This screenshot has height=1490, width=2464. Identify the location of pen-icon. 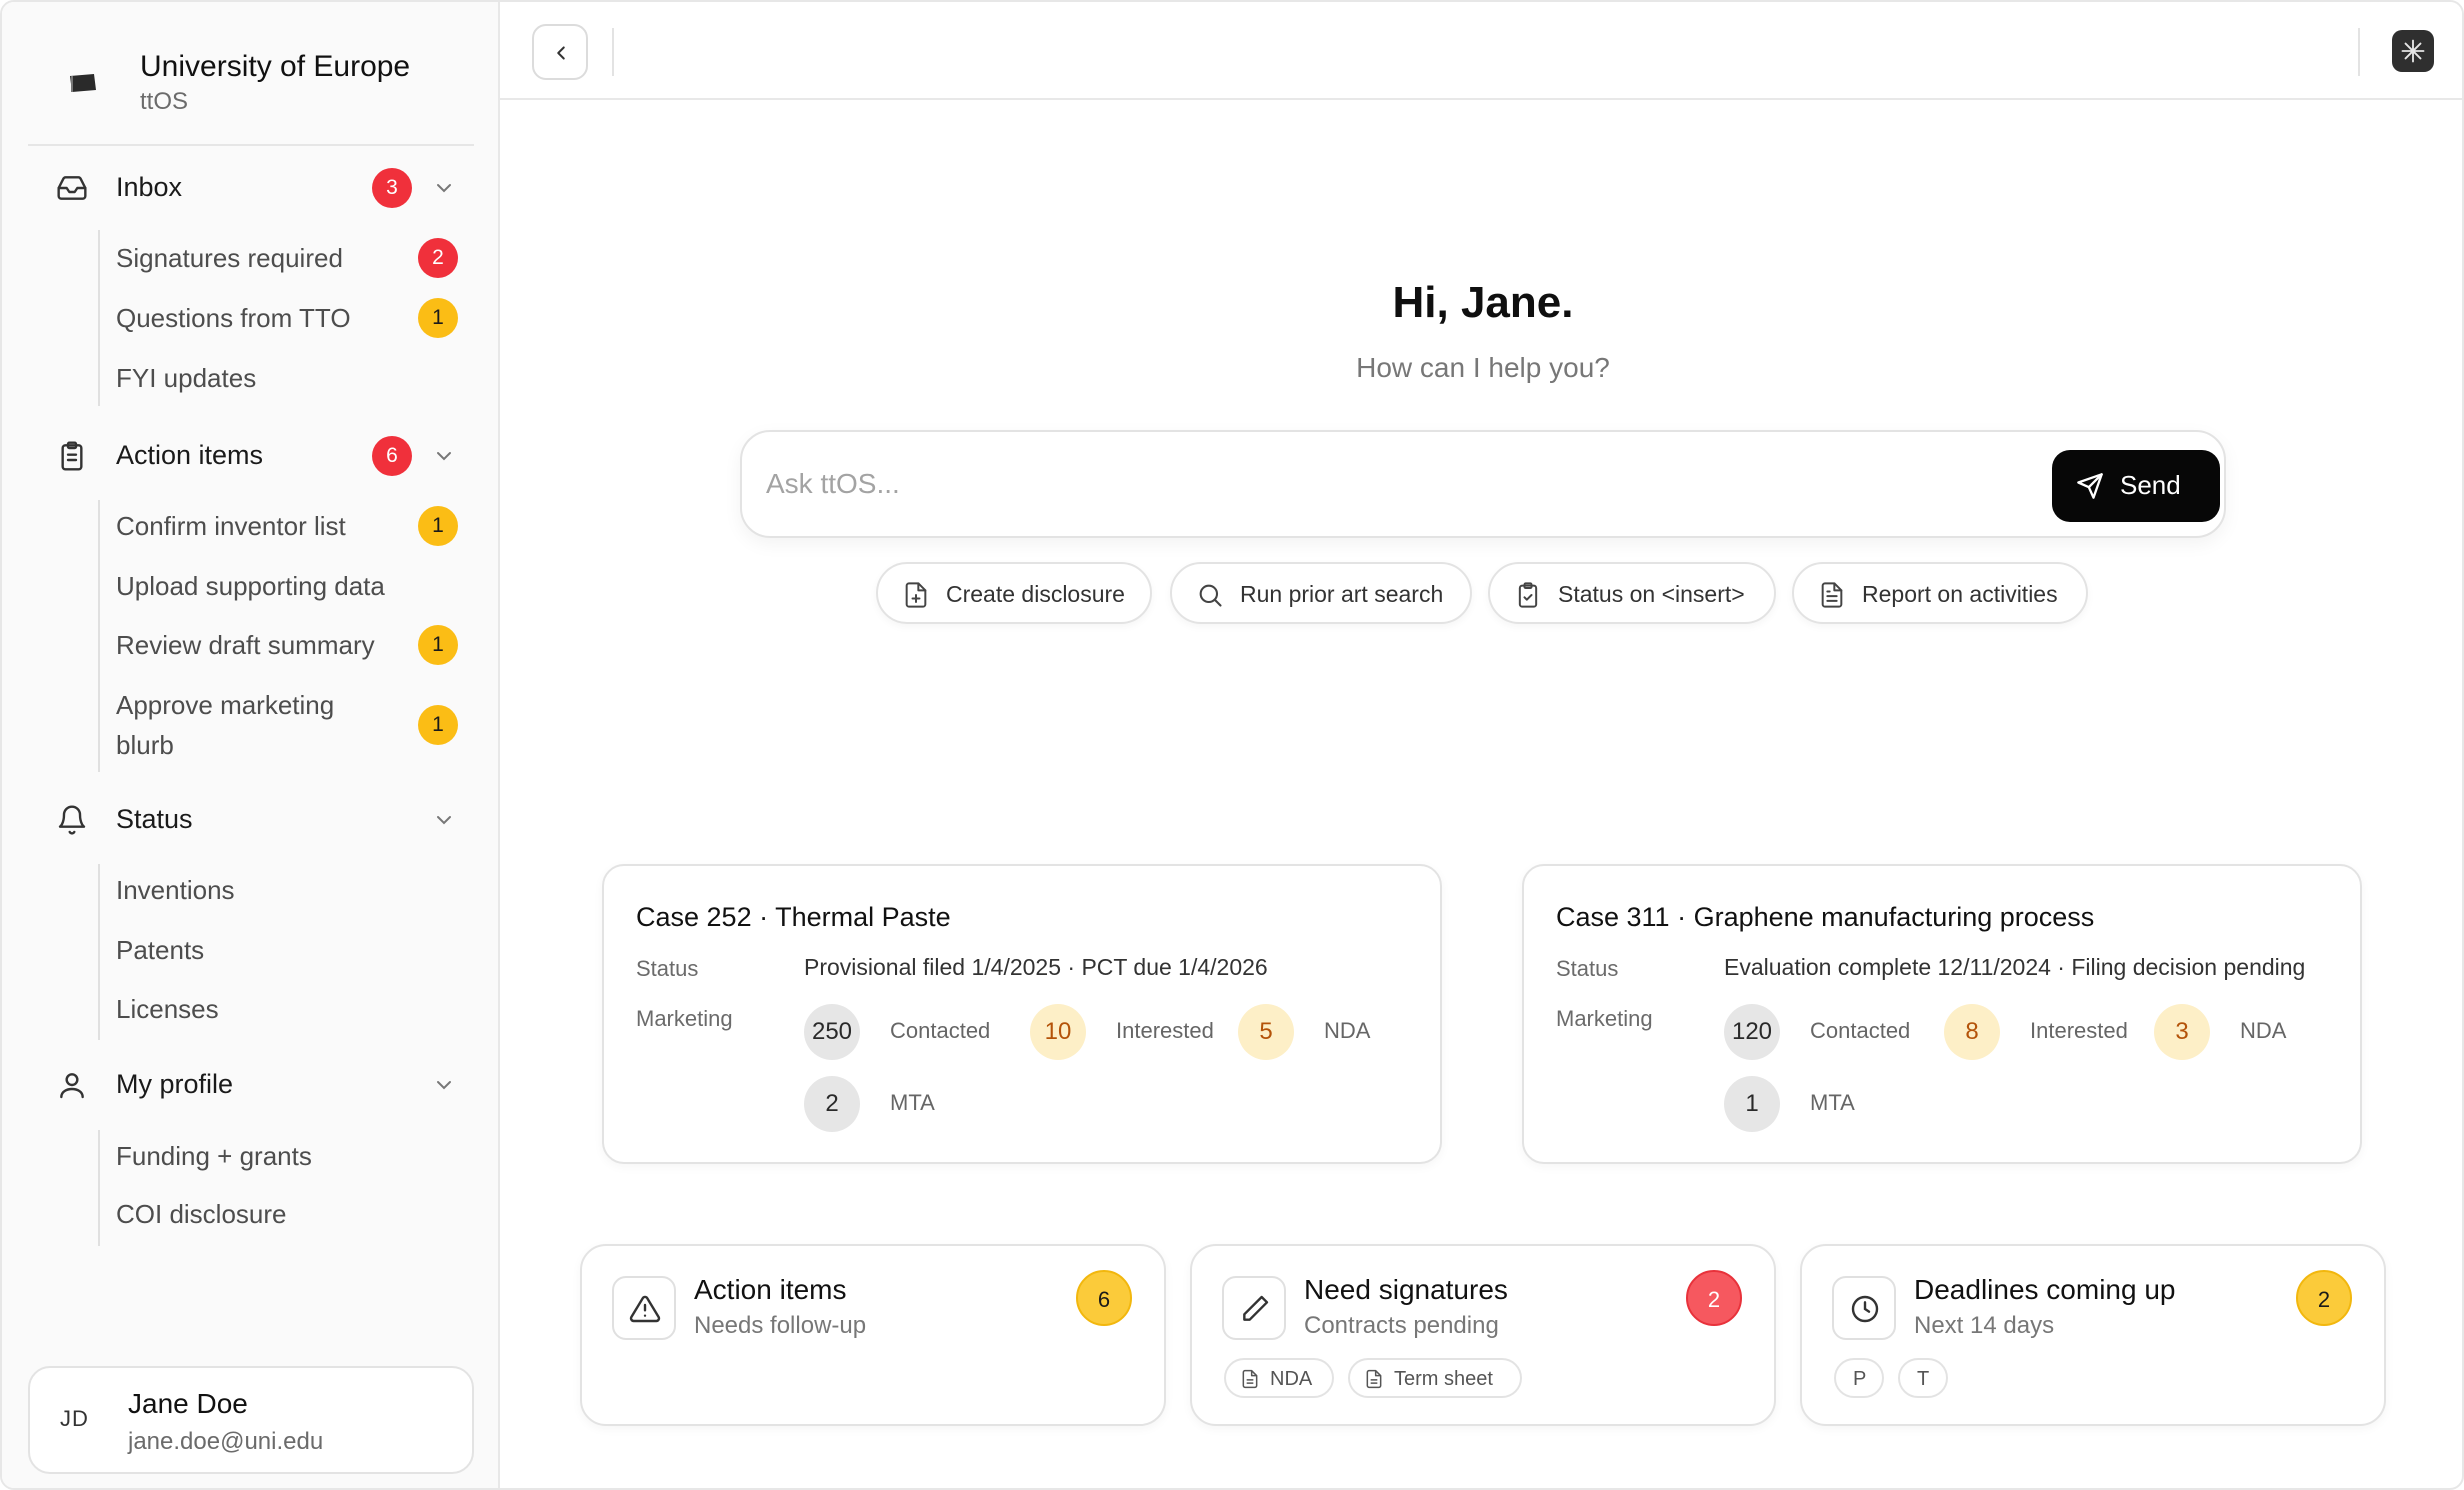
(1254, 1308).